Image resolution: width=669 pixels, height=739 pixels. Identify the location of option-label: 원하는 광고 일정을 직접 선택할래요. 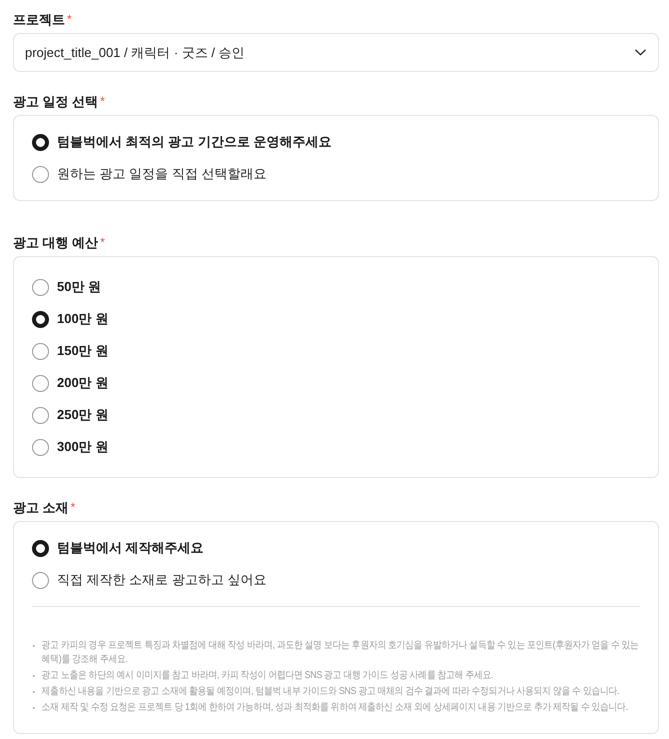
(161, 174).